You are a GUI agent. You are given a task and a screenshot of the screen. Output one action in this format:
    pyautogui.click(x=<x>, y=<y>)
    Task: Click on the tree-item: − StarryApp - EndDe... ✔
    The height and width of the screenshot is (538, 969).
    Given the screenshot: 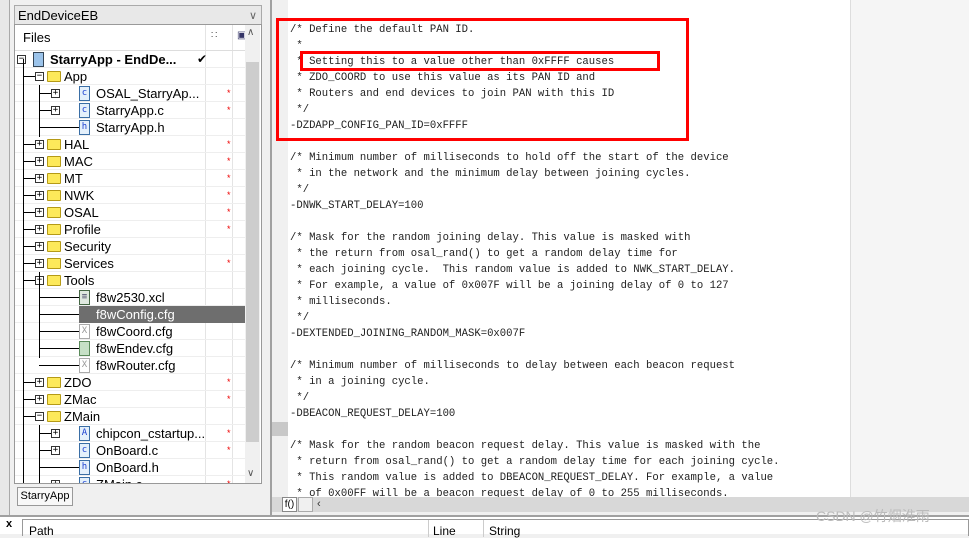 What is the action you would take?
    pyautogui.click(x=131, y=59)
    